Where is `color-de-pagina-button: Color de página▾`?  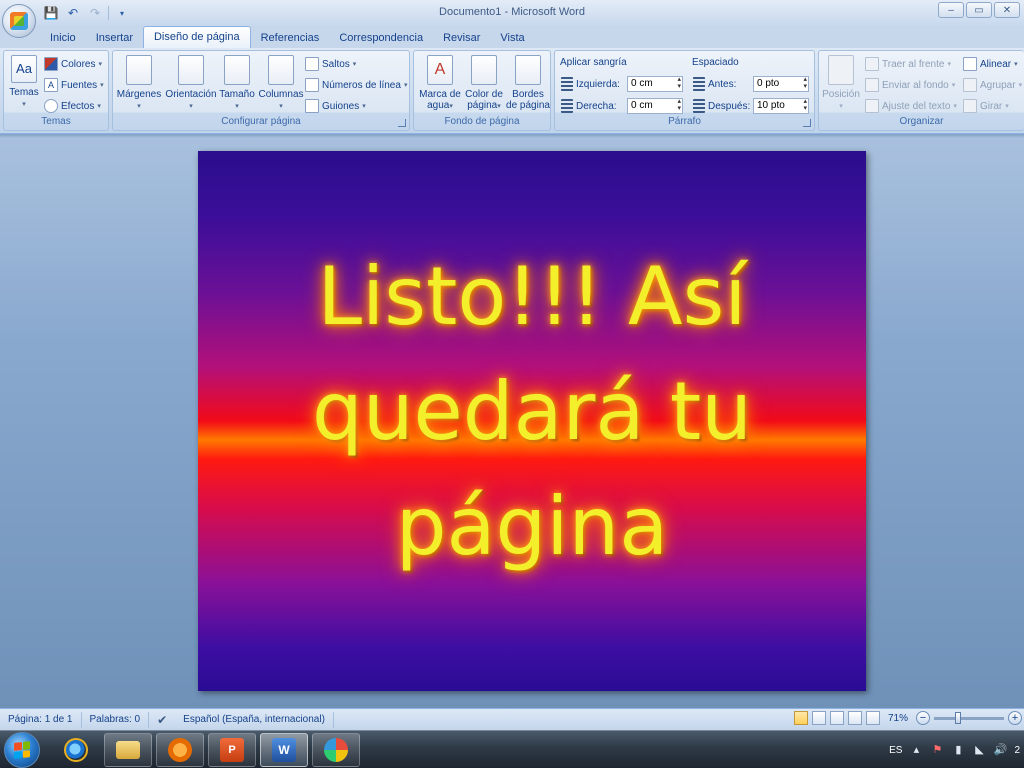
color-de-pagina-button: Color de página▾ is located at coordinates (484, 83).